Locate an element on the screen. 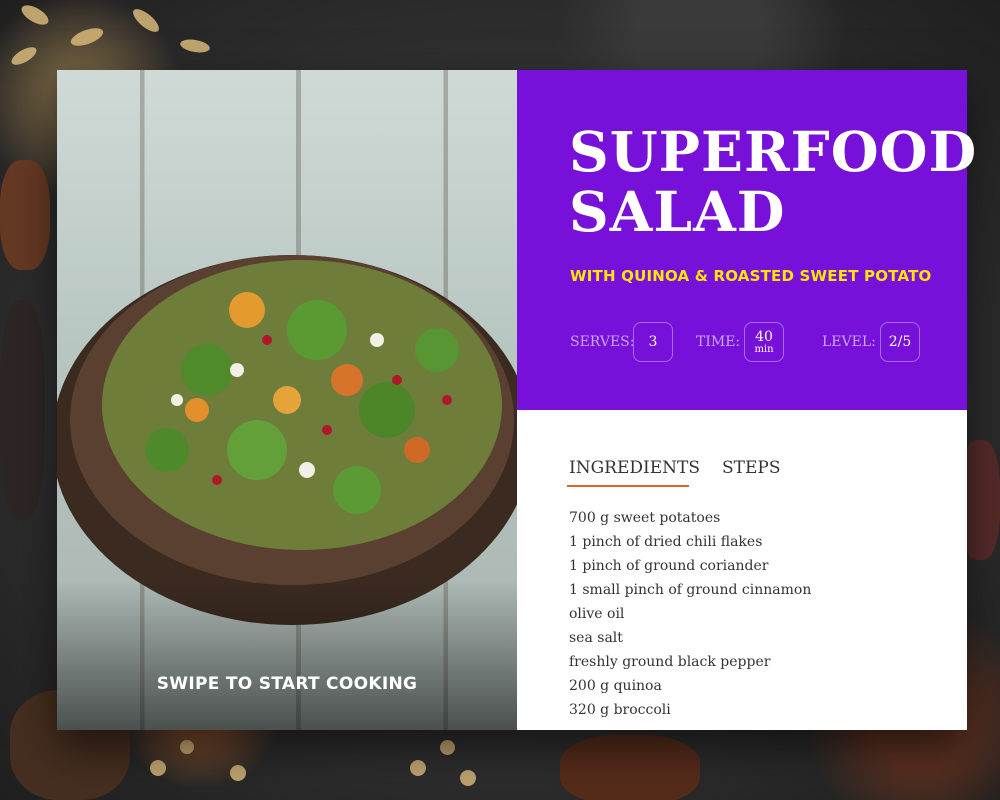  photo-gradient is located at coordinates (287, 655).